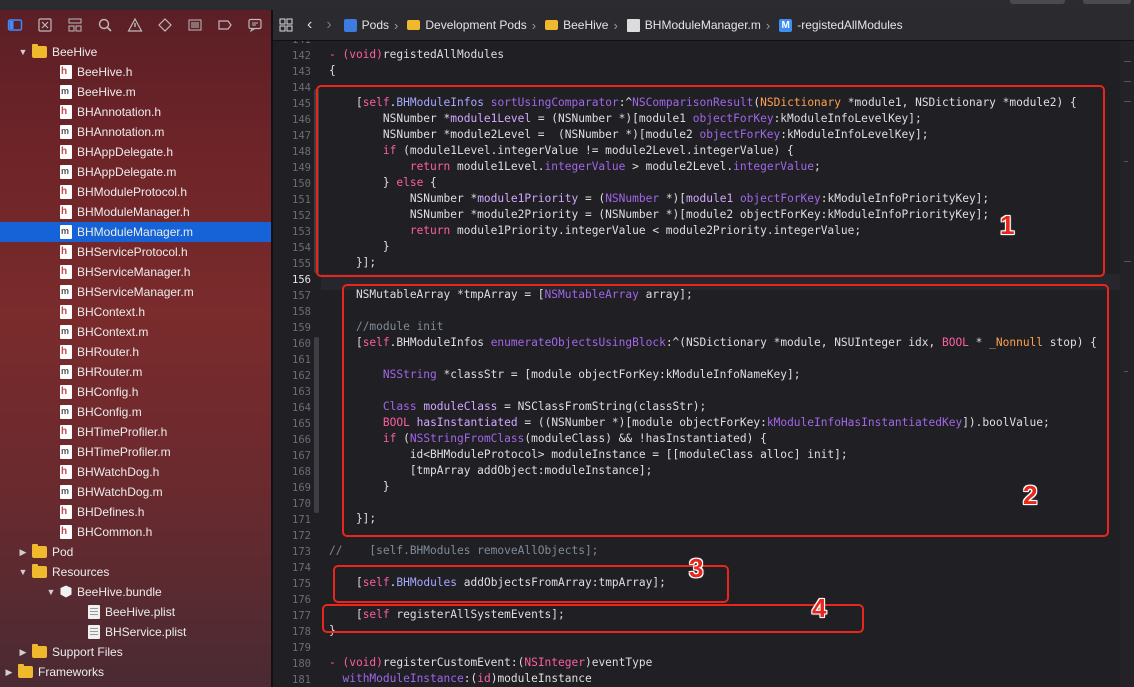 Image resolution: width=1134 pixels, height=687 pixels. What do you see at coordinates (165, 25) in the screenshot?
I see `test-navigator-icon` at bounding box center [165, 25].